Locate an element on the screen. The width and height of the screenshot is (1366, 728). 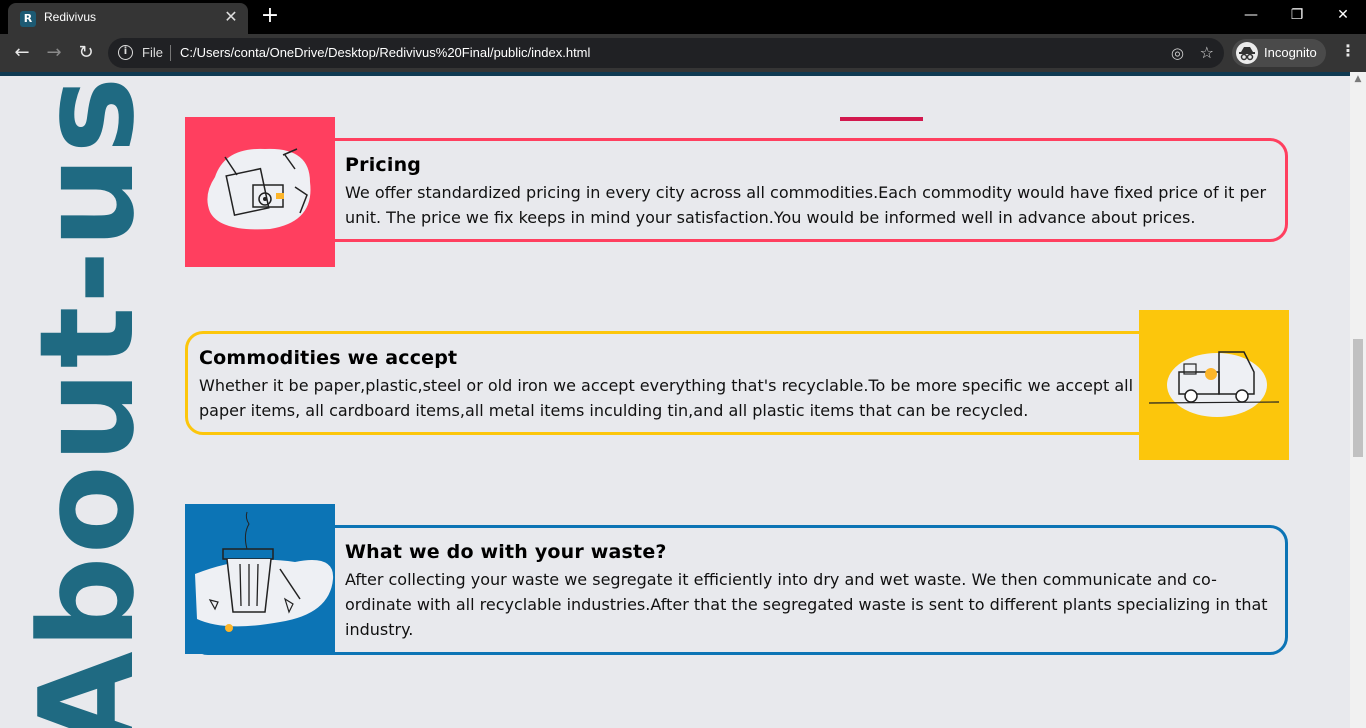
restore-button: ❐ is located at coordinates (1297, 16).